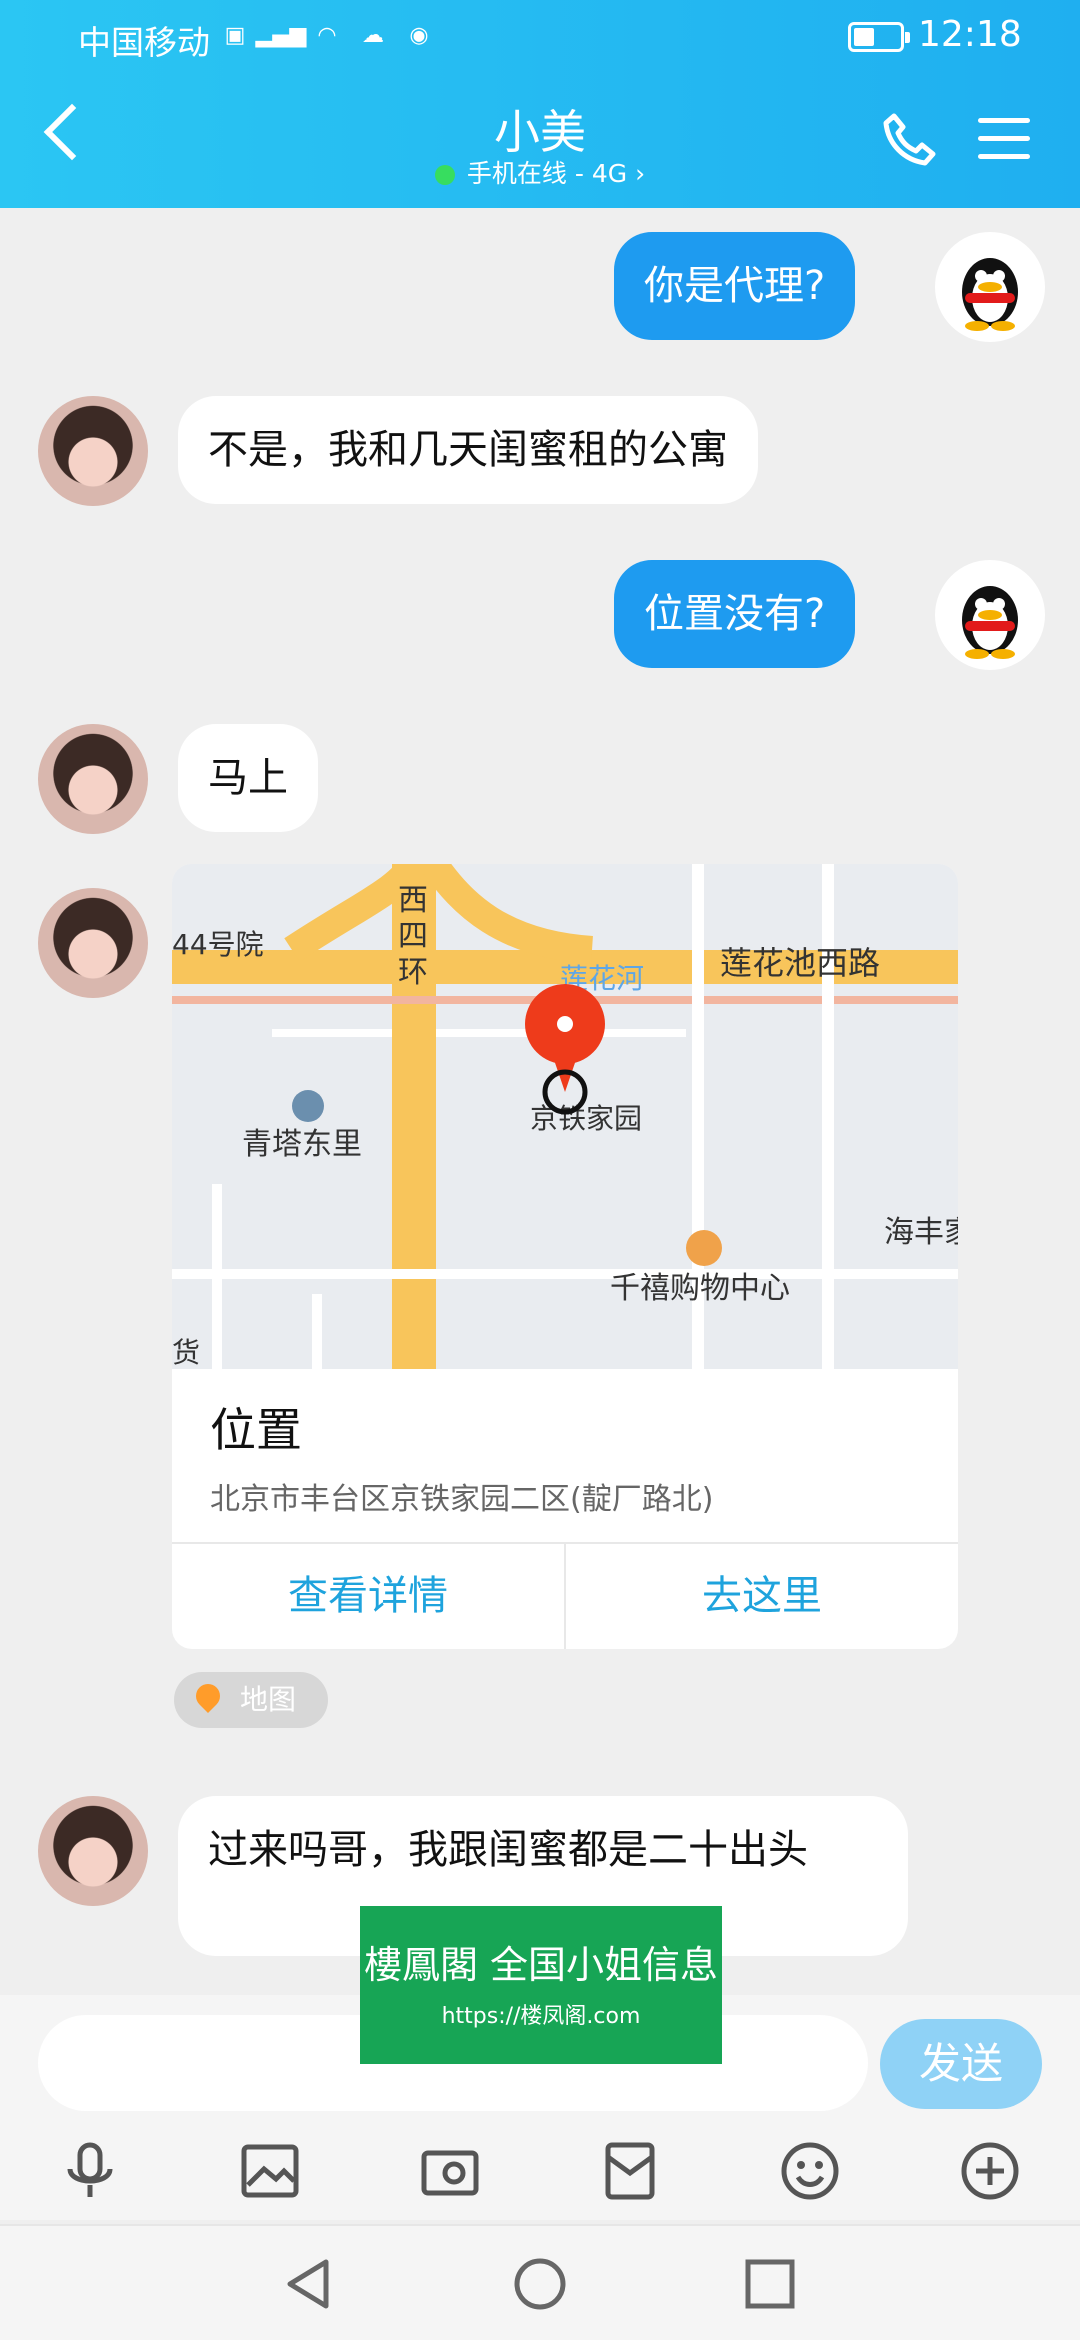 Image resolution: width=1080 pixels, height=2340 pixels. I want to click on carrier-label: 中国移动, so click(144, 42).